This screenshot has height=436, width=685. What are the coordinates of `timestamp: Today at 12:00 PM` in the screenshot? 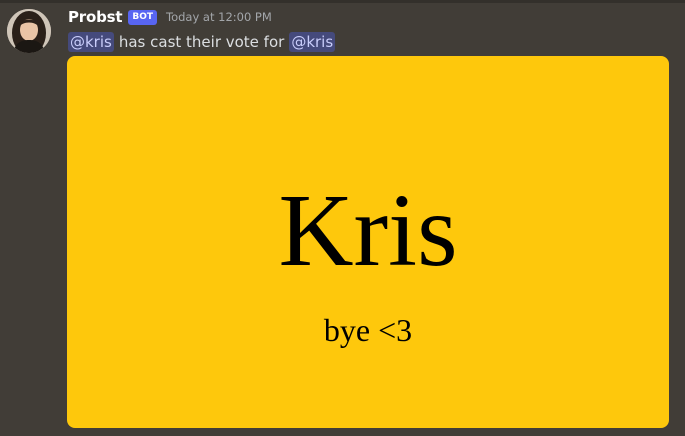 It's located at (219, 17).